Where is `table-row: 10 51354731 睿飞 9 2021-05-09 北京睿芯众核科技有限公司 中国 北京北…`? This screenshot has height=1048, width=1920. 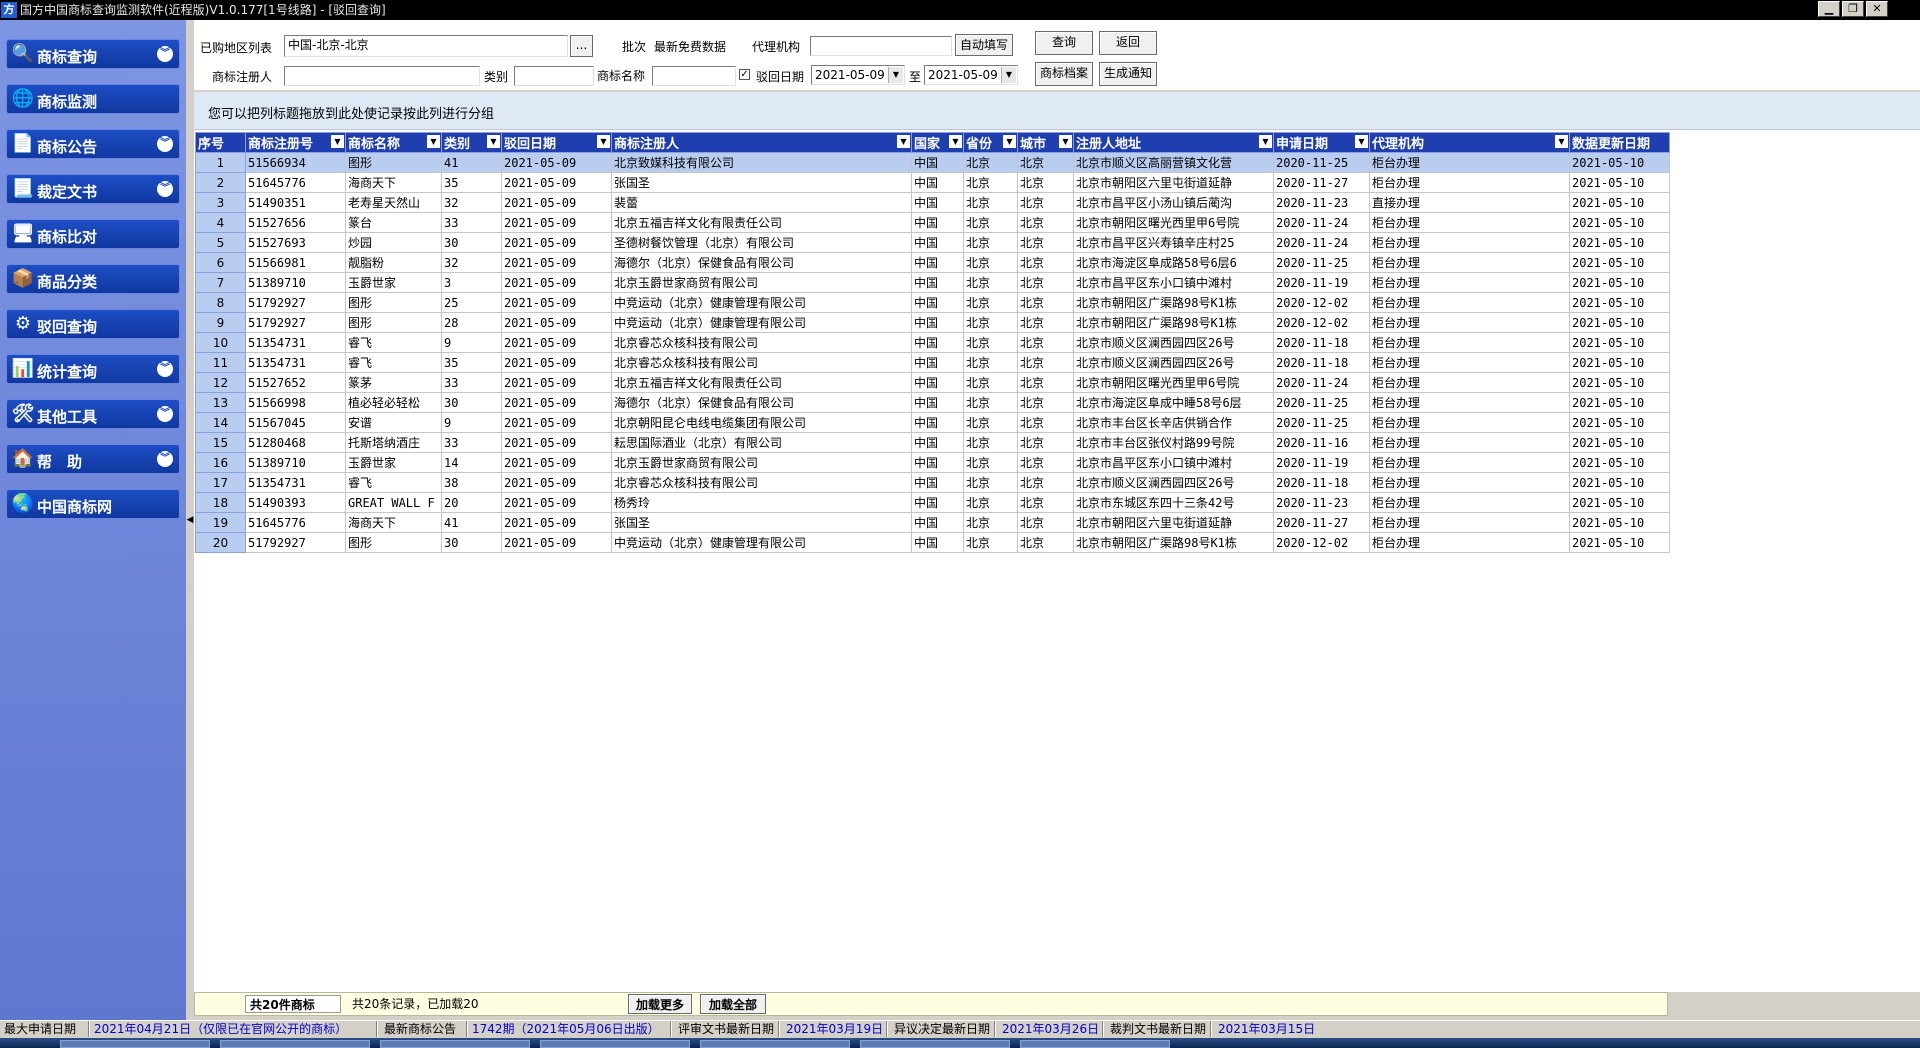
table-row: 10 51354731 睿飞 9 2021-05-09 北京睿芯众核科技有限公司 中国 北京北… is located at coordinates (932, 342).